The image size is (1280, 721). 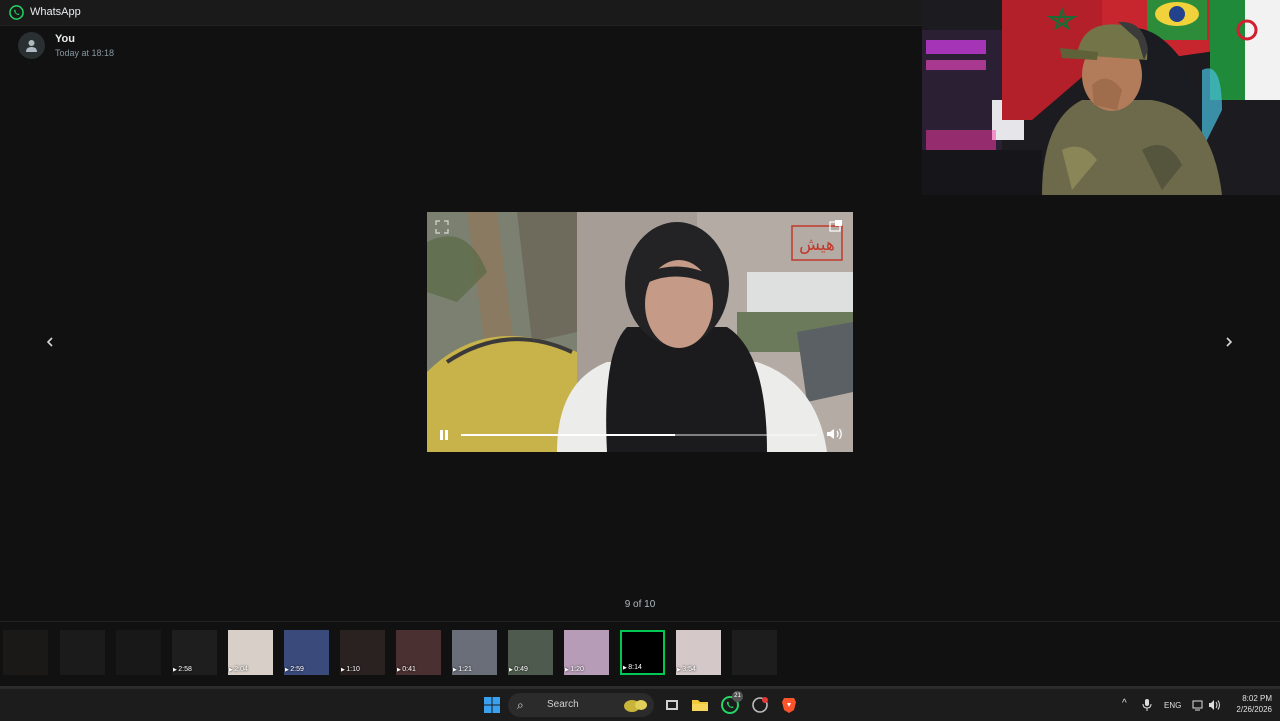 What do you see at coordinates (1214, 705) in the screenshot?
I see `volume-icon` at bounding box center [1214, 705].